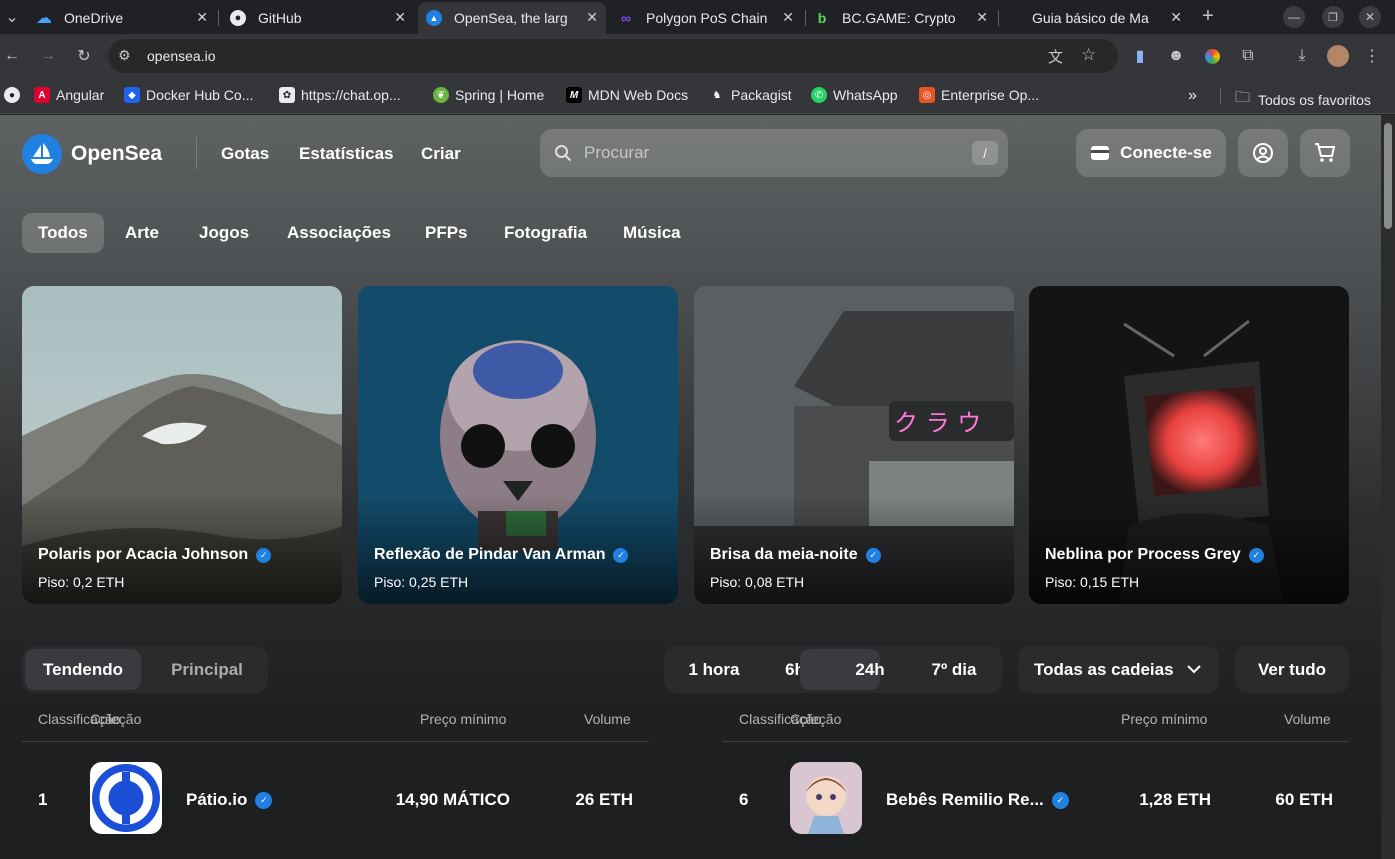 The height and width of the screenshot is (859, 1395). Describe the element at coordinates (1100, 153) in the screenshot. I see `wallet-icon` at that location.